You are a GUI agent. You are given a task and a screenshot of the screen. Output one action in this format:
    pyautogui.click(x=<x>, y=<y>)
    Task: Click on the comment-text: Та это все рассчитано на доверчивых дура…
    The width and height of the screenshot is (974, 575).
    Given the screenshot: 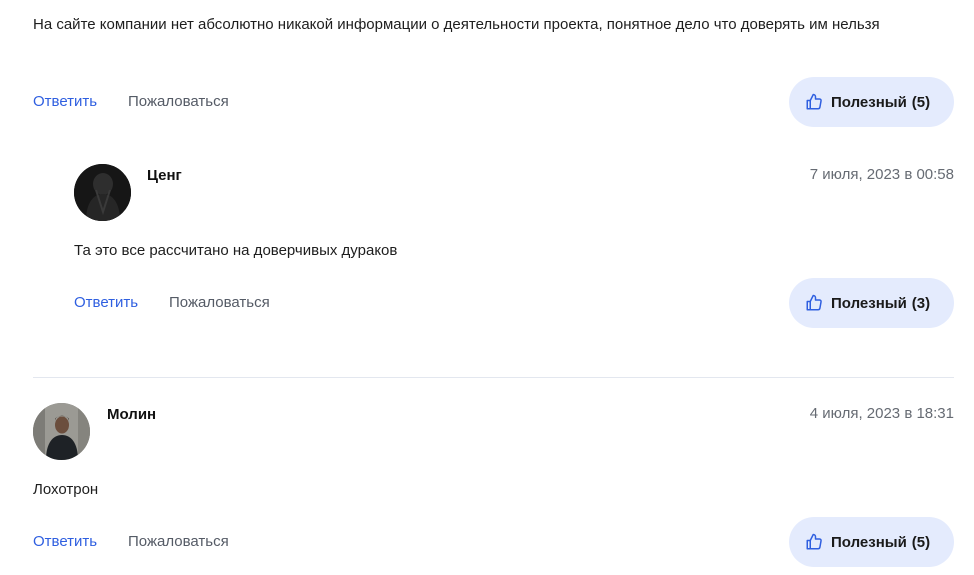 What is the action you would take?
    pyautogui.click(x=236, y=250)
    